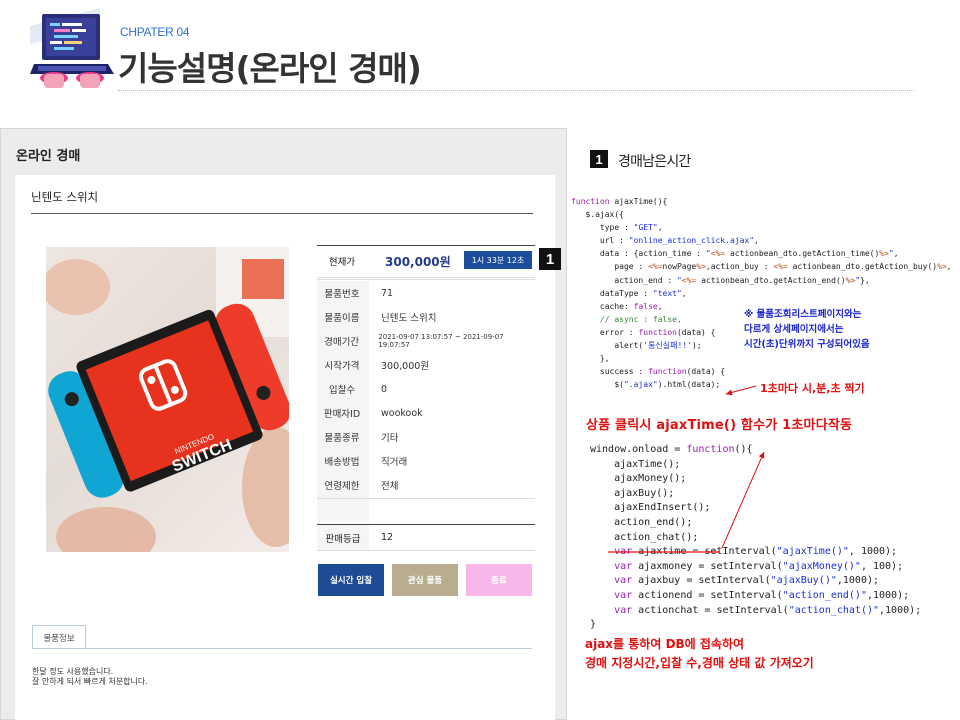 The height and width of the screenshot is (720, 960). I want to click on info-row: 입찰수 0, so click(426, 389).